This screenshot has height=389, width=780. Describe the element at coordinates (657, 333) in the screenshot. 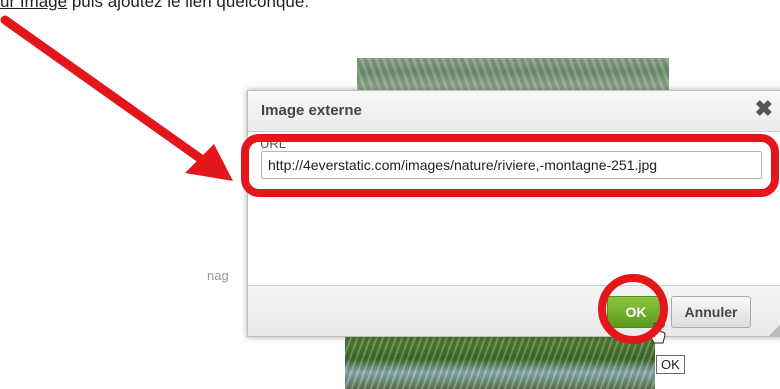

I see `hand-cursor-icon` at that location.